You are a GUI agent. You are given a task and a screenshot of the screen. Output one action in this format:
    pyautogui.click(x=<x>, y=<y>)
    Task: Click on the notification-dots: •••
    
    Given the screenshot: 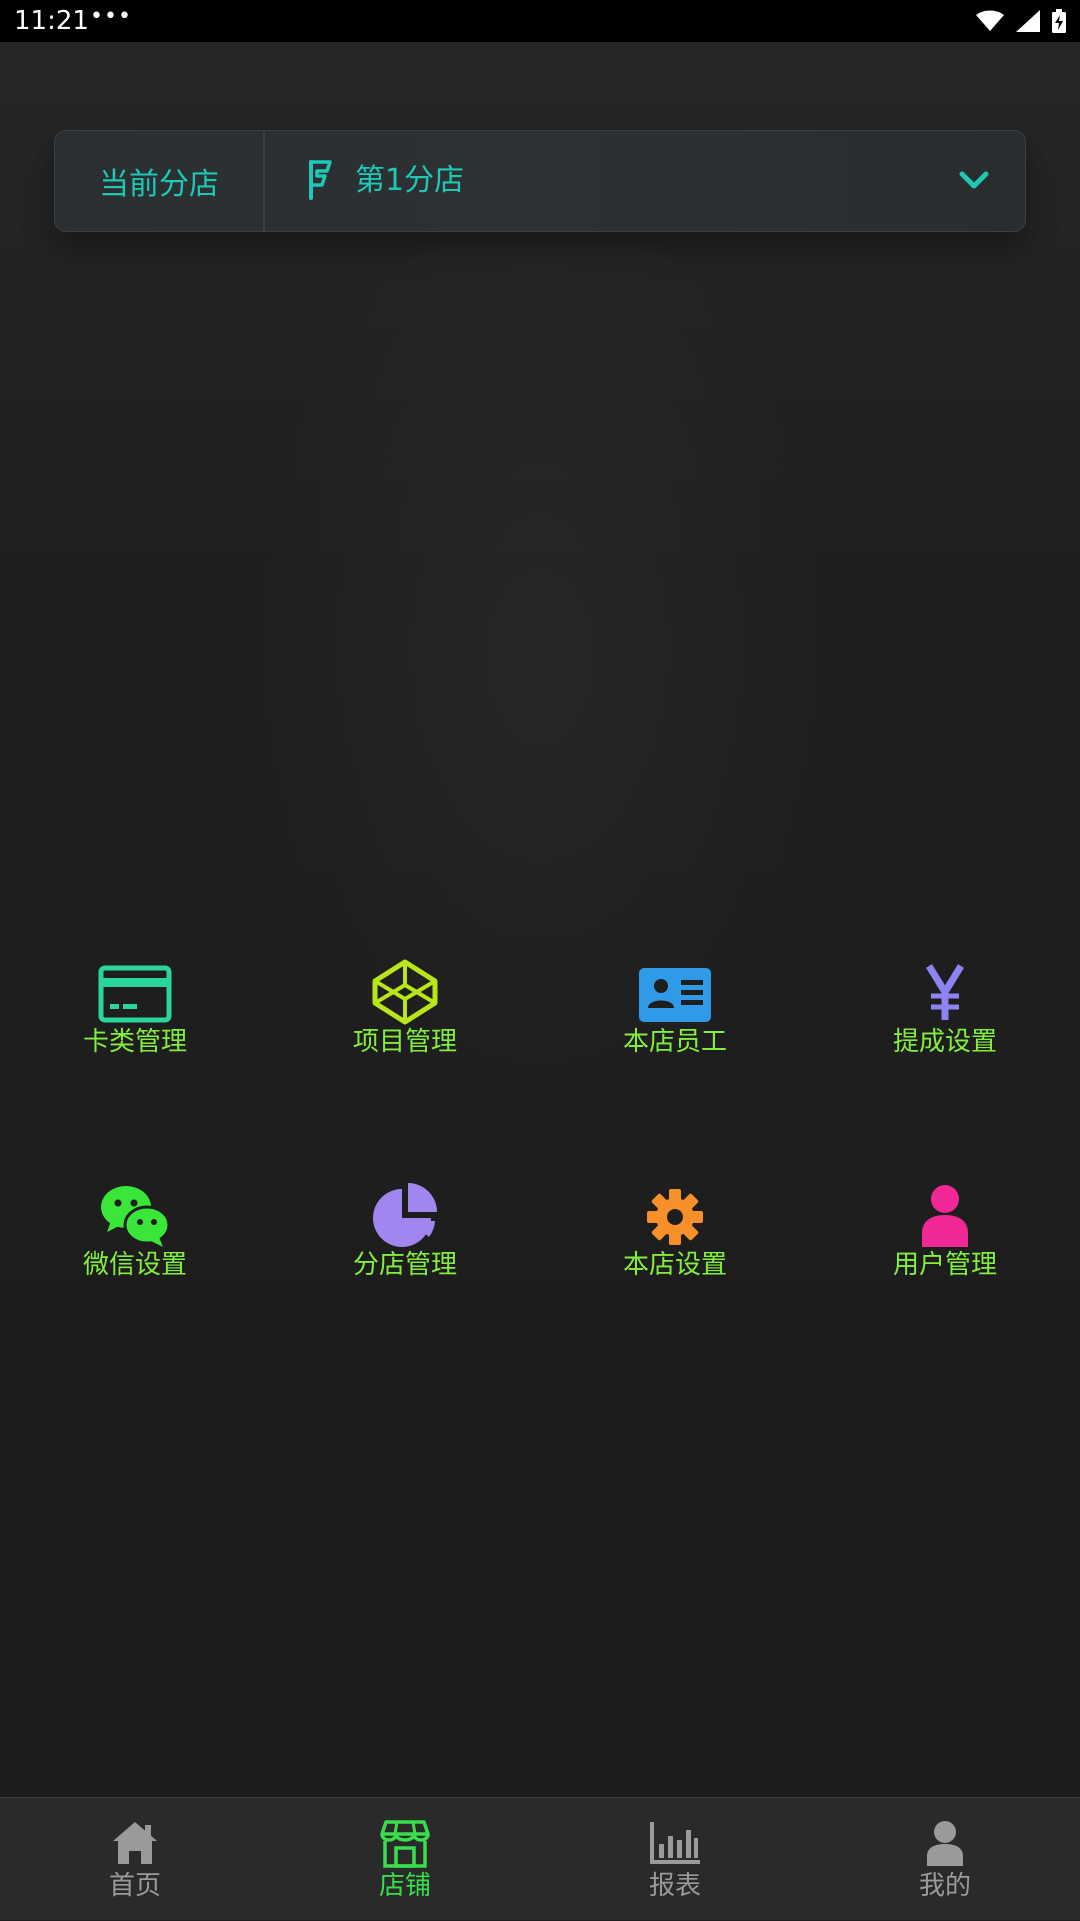 What is the action you would take?
    pyautogui.click(x=111, y=16)
    